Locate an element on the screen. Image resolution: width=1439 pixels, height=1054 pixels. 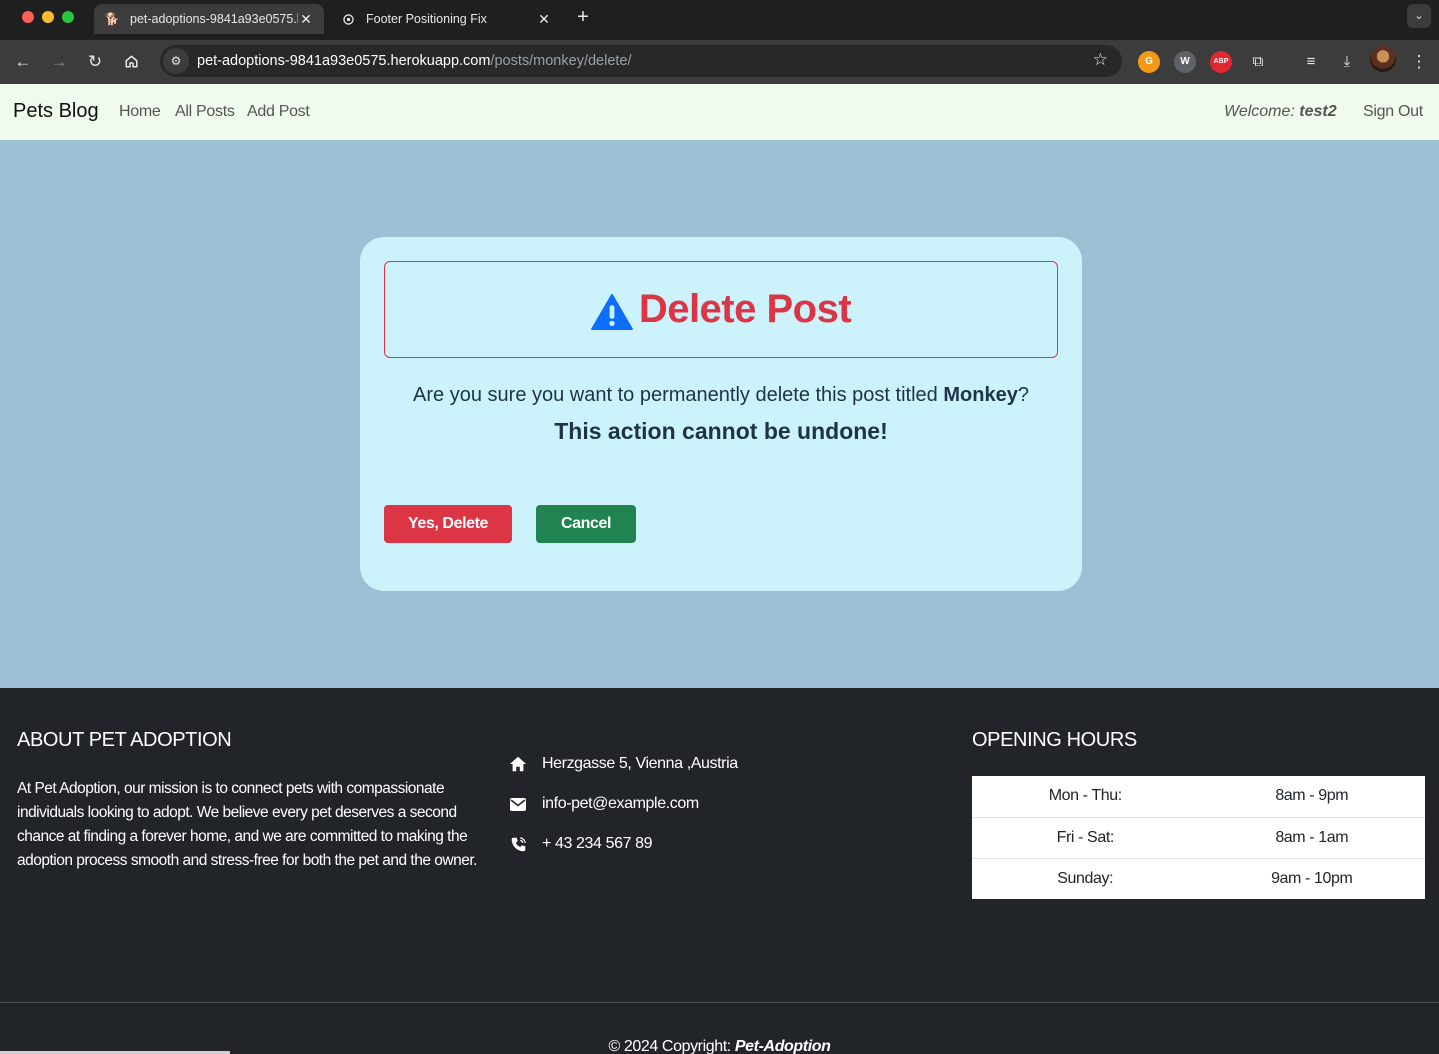
email-text: info-pet@example.com is located at coordinates (620, 803).